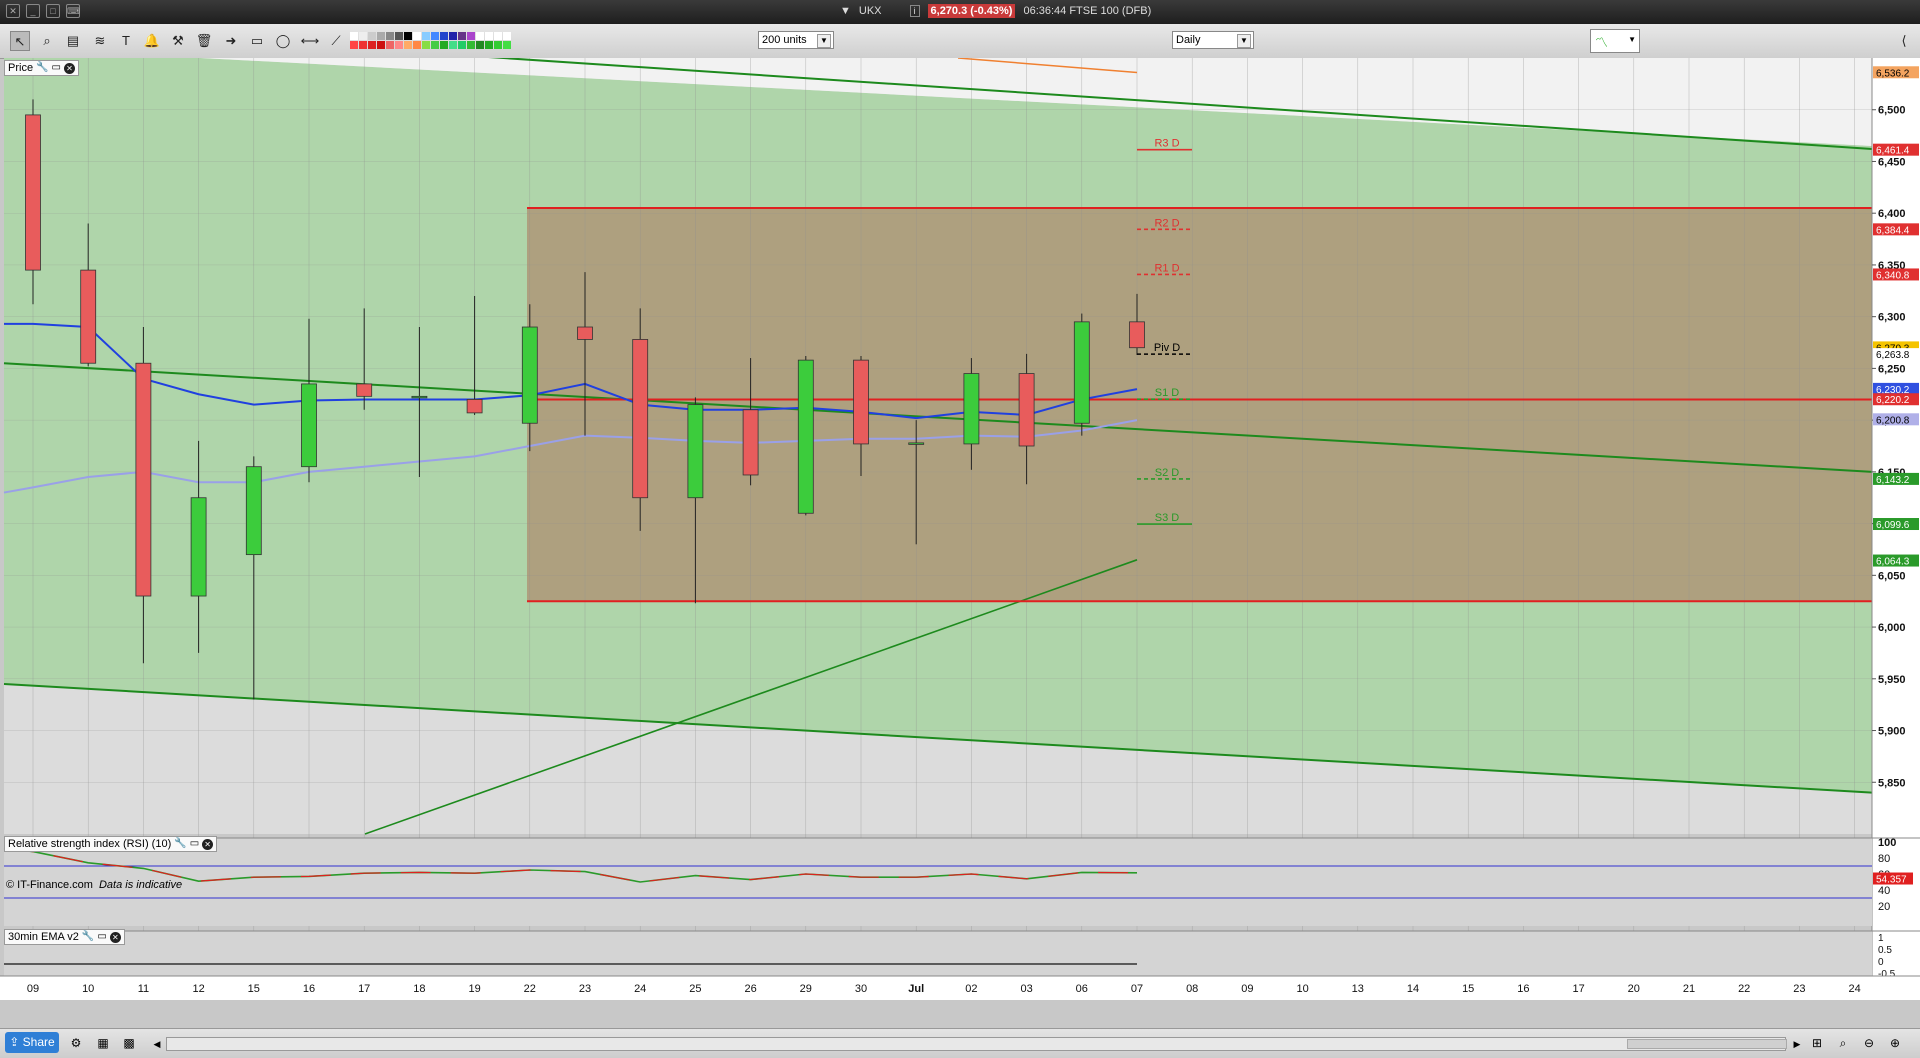 The image size is (1920, 1058). I want to click on close-window-icon: ✕, so click(13, 11).